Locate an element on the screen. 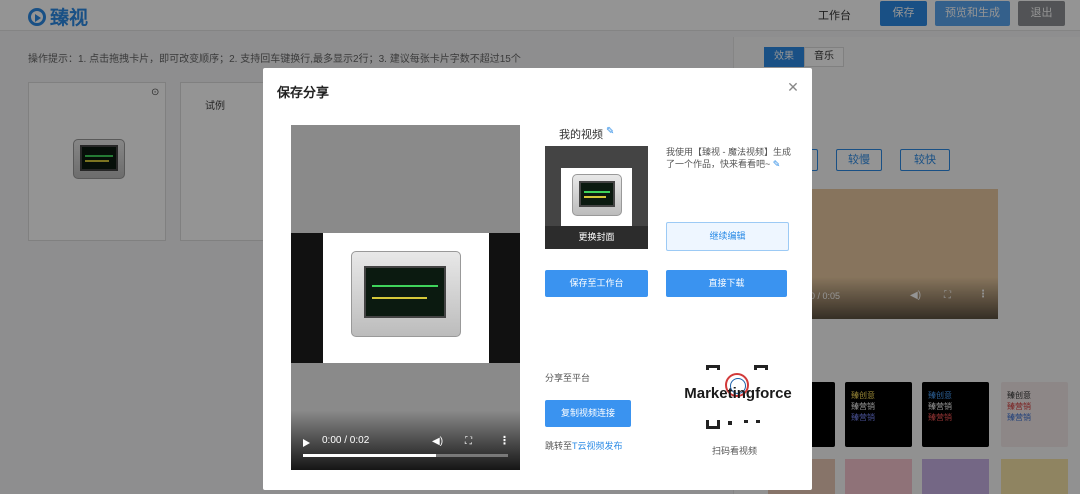 The image size is (1080, 494). jump-to-text: 跳转至T云视频发布 is located at coordinates (584, 445).